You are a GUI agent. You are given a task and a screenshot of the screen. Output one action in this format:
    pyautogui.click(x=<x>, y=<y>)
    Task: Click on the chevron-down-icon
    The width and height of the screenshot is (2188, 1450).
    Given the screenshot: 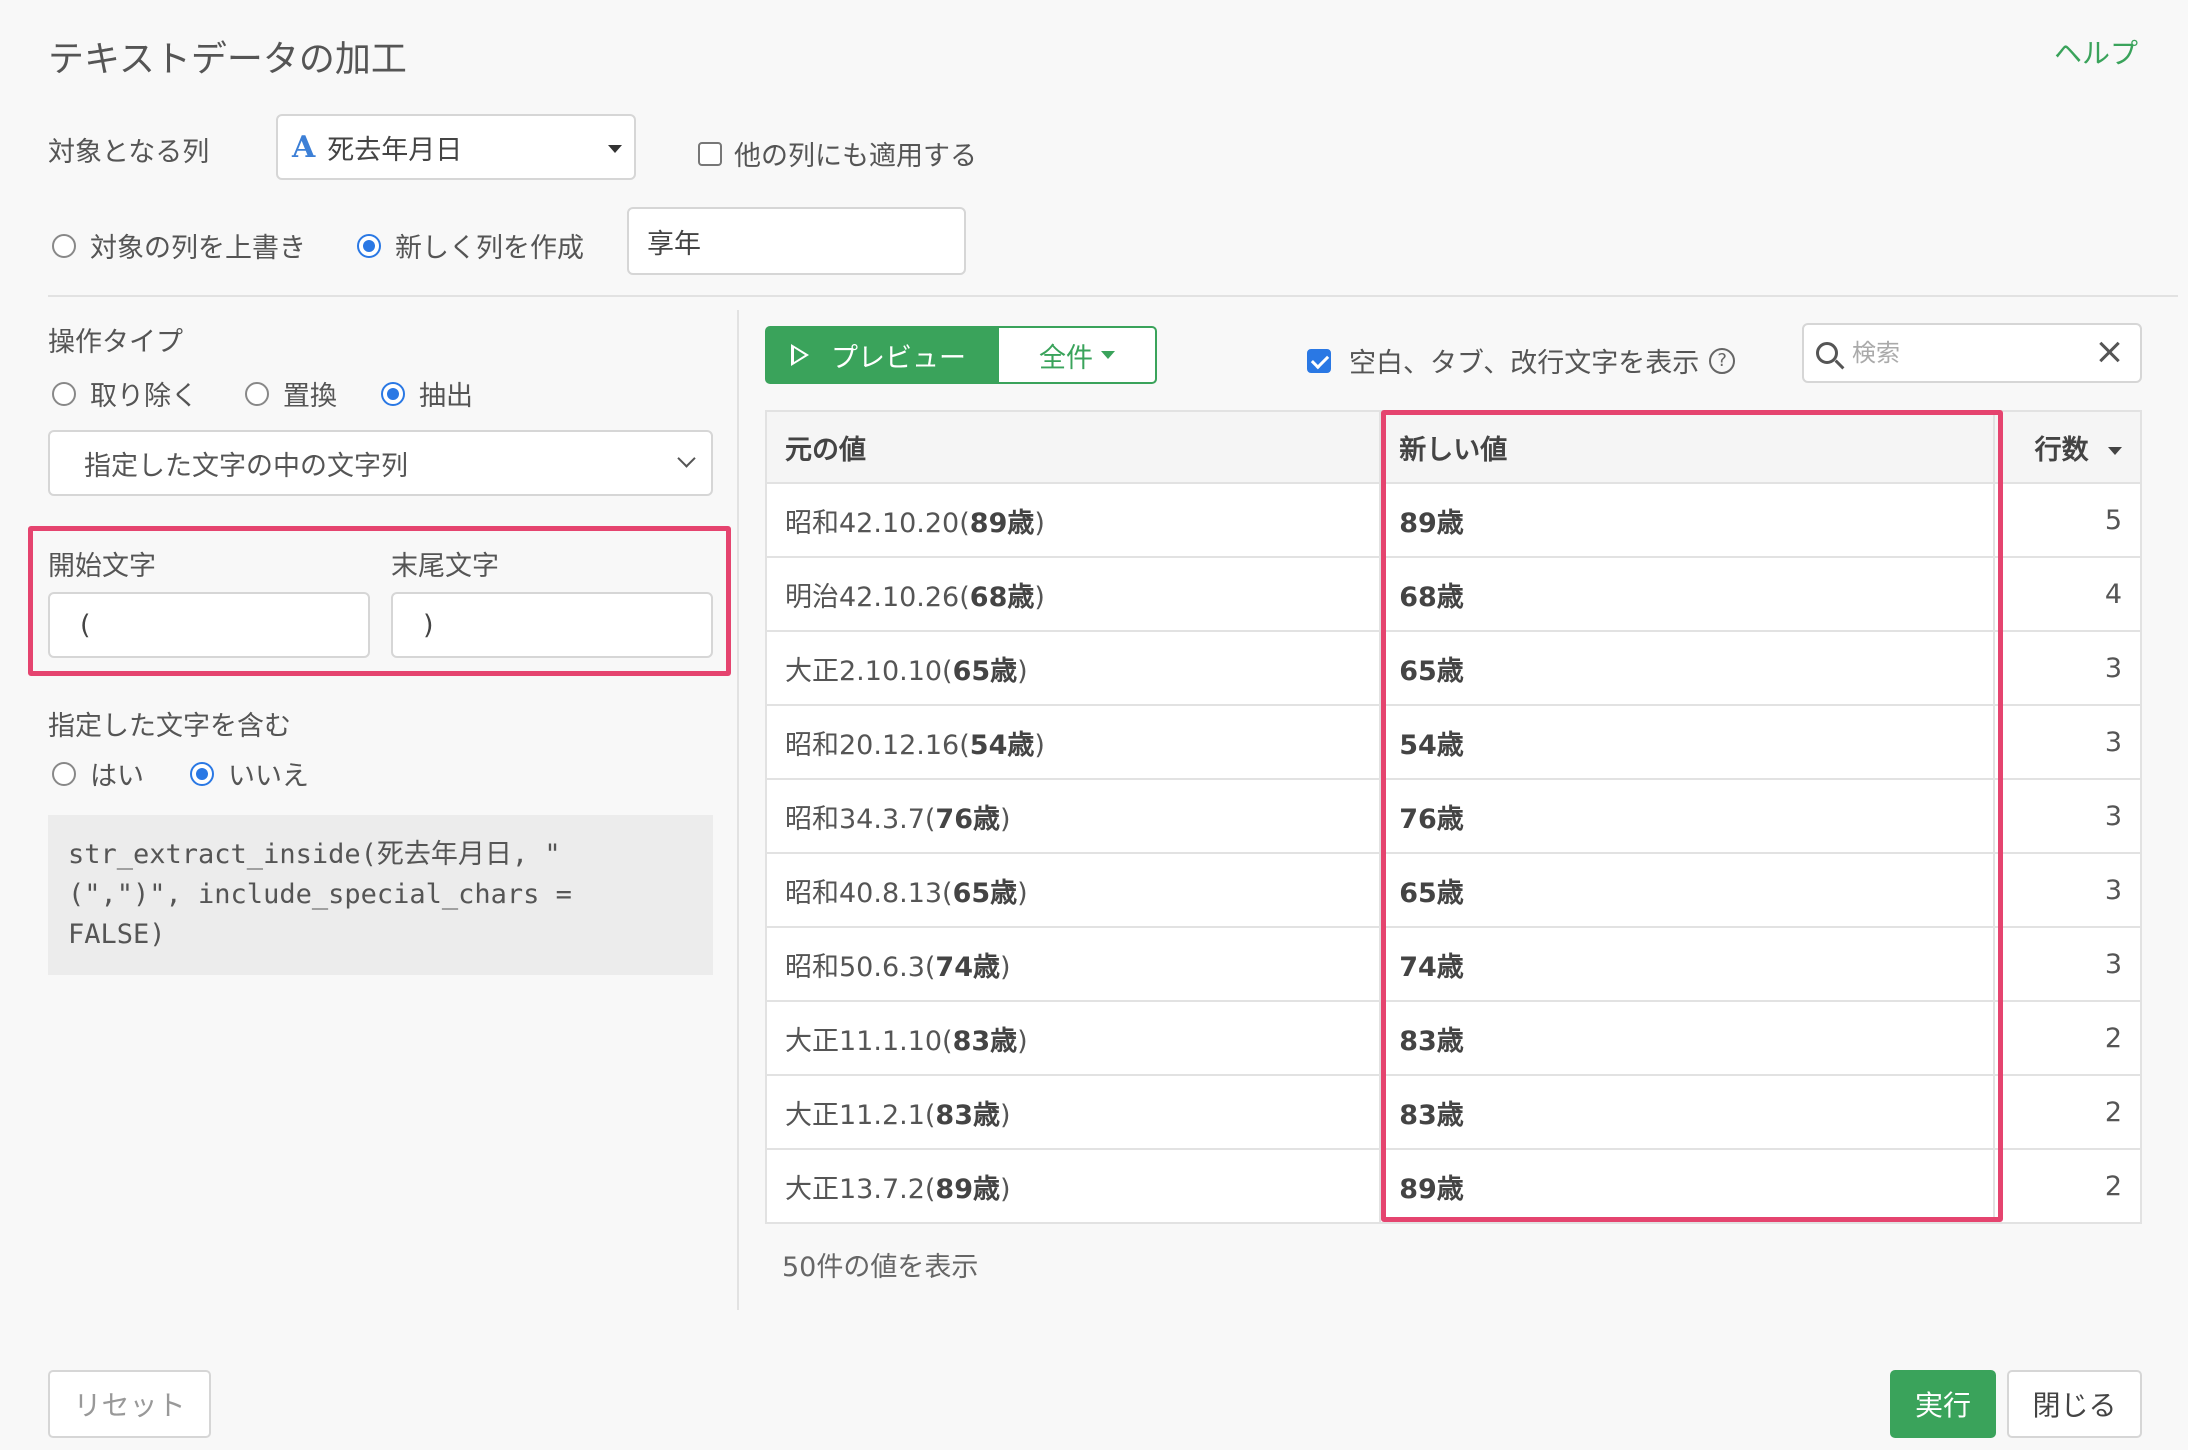 What is the action you would take?
    pyautogui.click(x=686, y=458)
    